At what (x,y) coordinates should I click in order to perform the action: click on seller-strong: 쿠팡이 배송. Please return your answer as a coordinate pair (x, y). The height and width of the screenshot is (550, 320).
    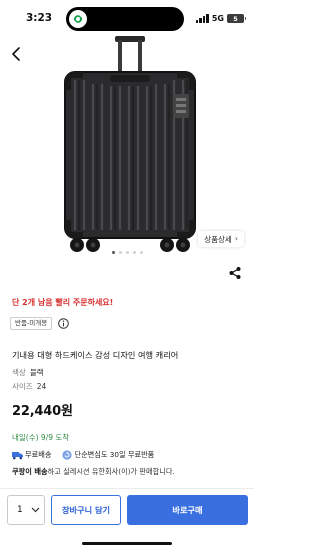
    Looking at the image, I should click on (30, 471).